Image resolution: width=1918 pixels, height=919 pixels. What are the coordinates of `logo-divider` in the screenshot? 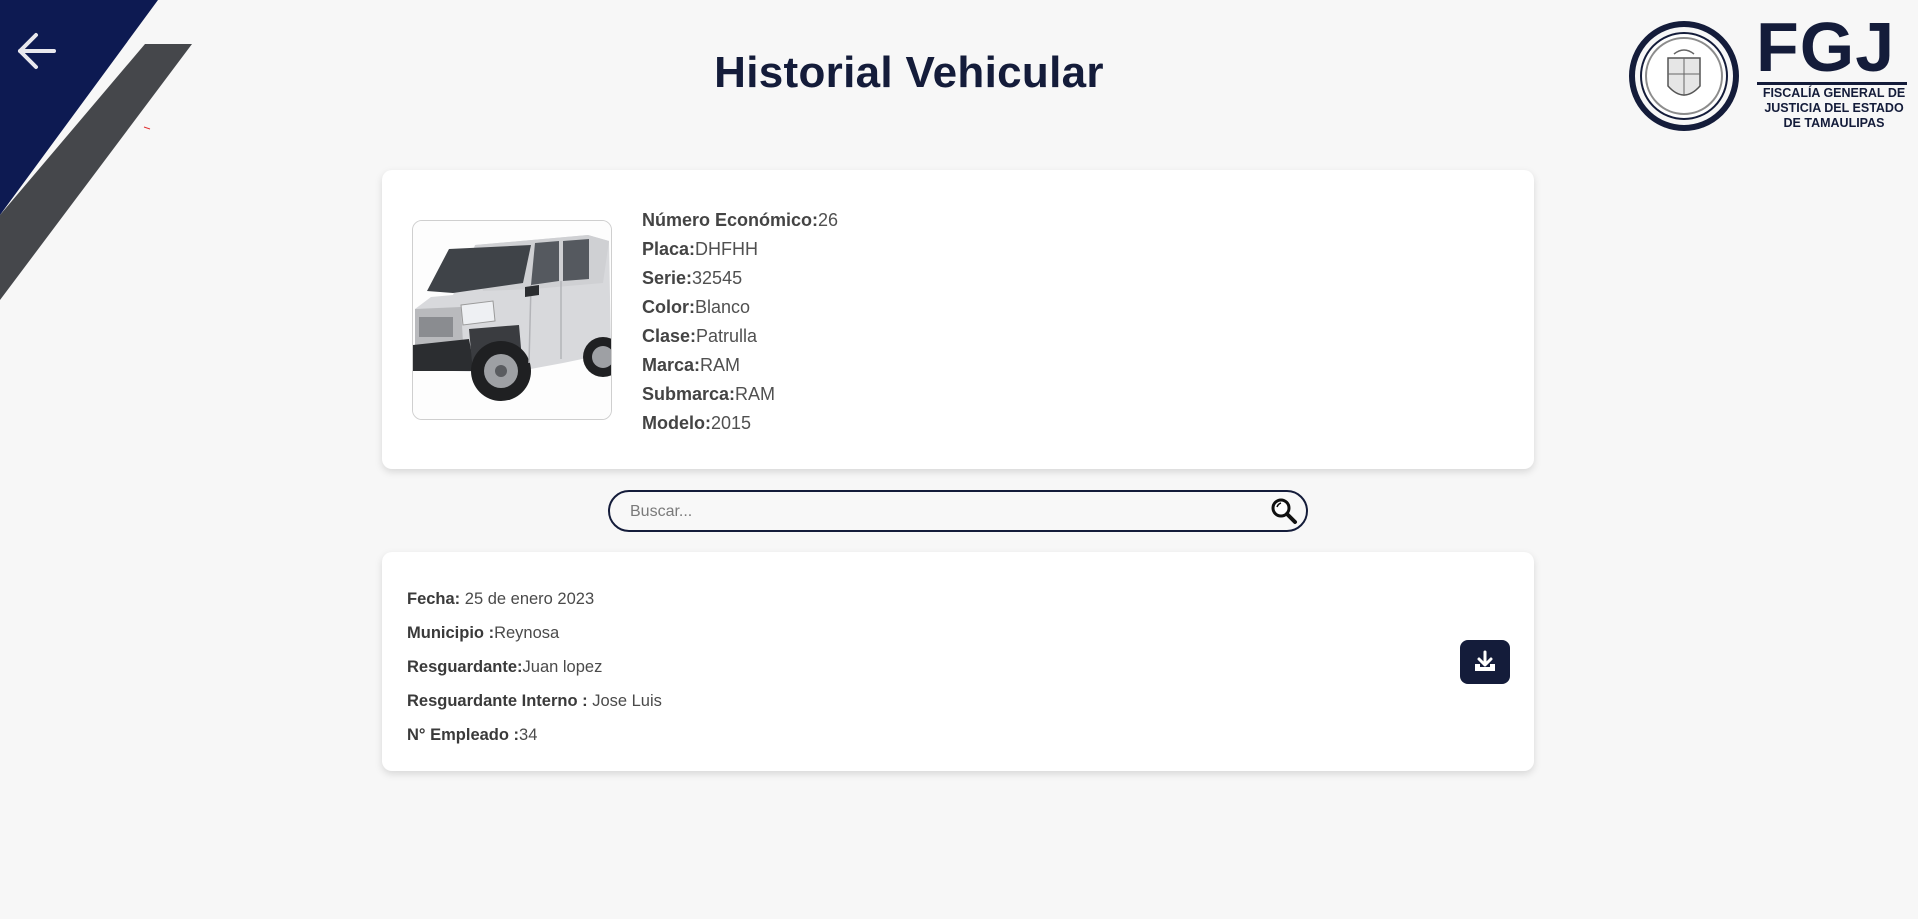 It's located at (1832, 83).